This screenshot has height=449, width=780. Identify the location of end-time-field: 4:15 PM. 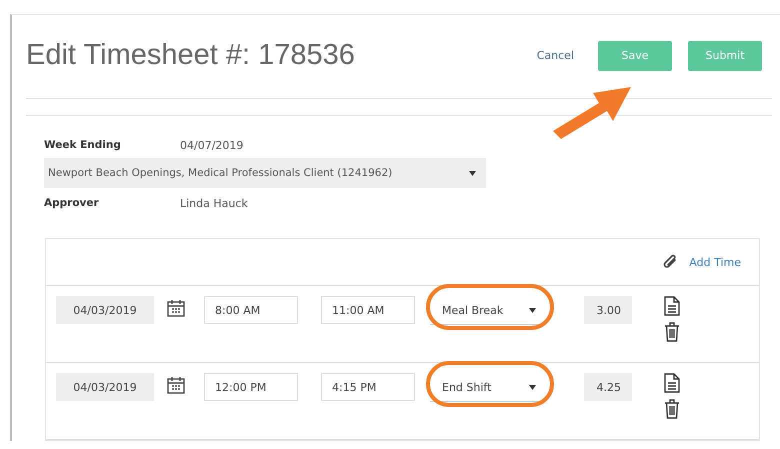
(368, 387).